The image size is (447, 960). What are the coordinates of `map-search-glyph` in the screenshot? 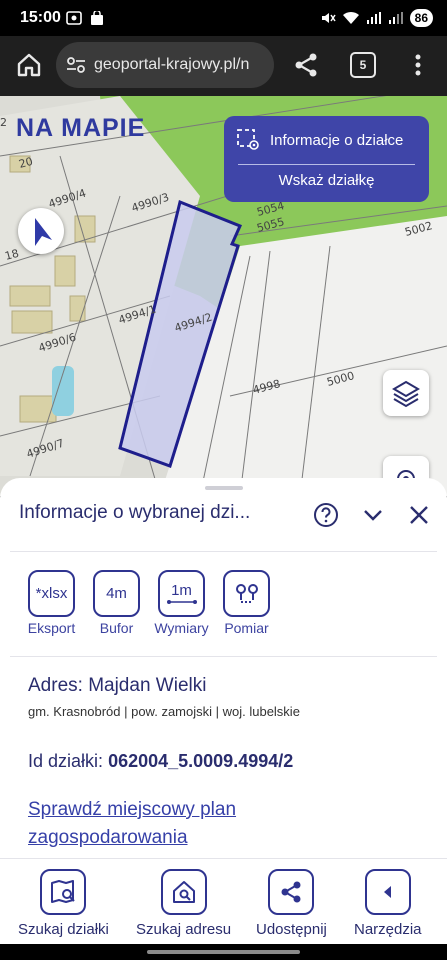 It's located at (63, 891).